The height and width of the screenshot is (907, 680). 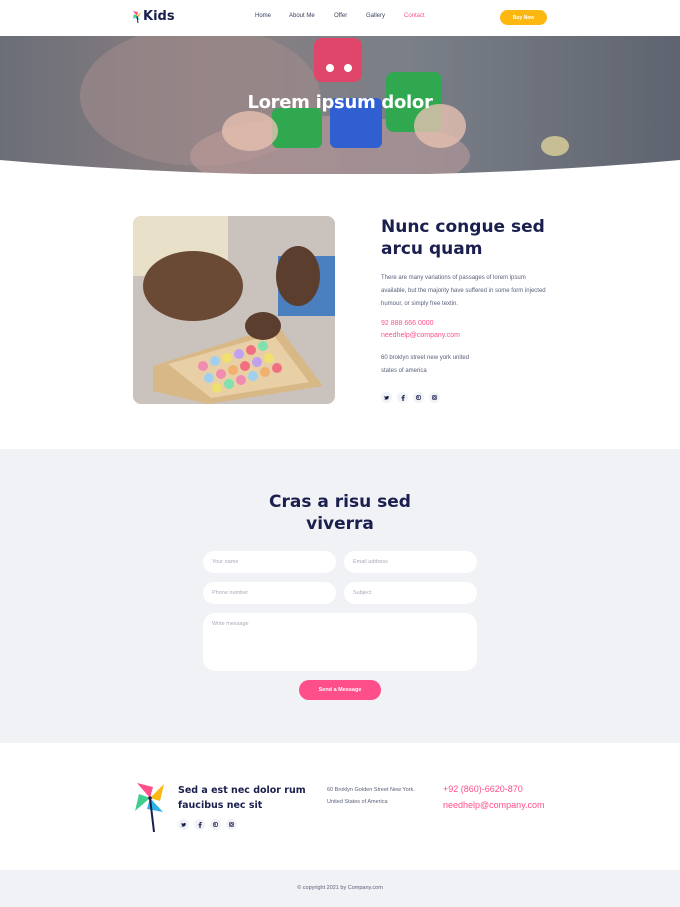 What do you see at coordinates (159, 16) in the screenshot?
I see `logo-text: Kids` at bounding box center [159, 16].